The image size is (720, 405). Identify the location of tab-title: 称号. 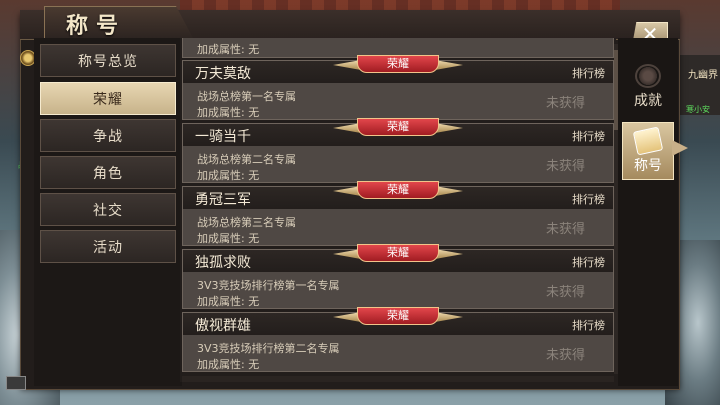
(648, 151).